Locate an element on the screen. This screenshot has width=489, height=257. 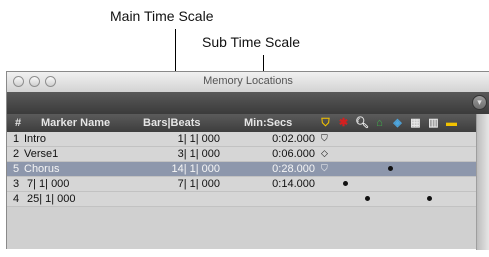
col-number: # is located at coordinates (18, 123).